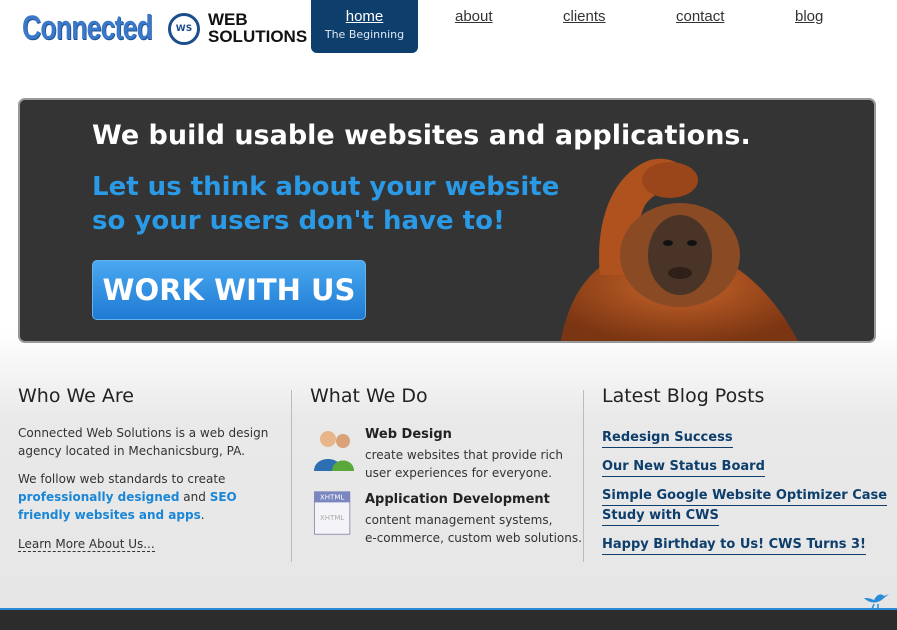  Describe the element at coordinates (258, 28) in the screenshot. I see `logo-subtitle: WEB SOLUTIONS` at that location.